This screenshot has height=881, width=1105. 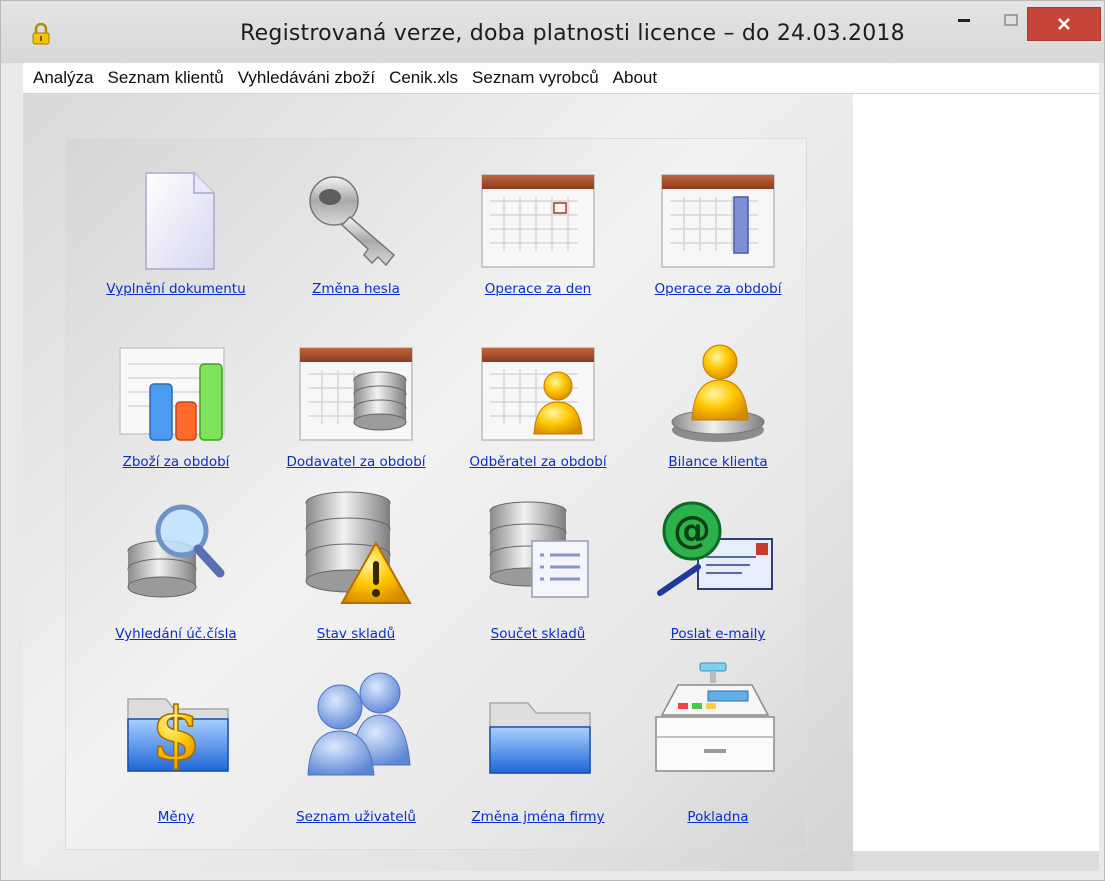 What do you see at coordinates (180, 221) in the screenshot?
I see `document-icon` at bounding box center [180, 221].